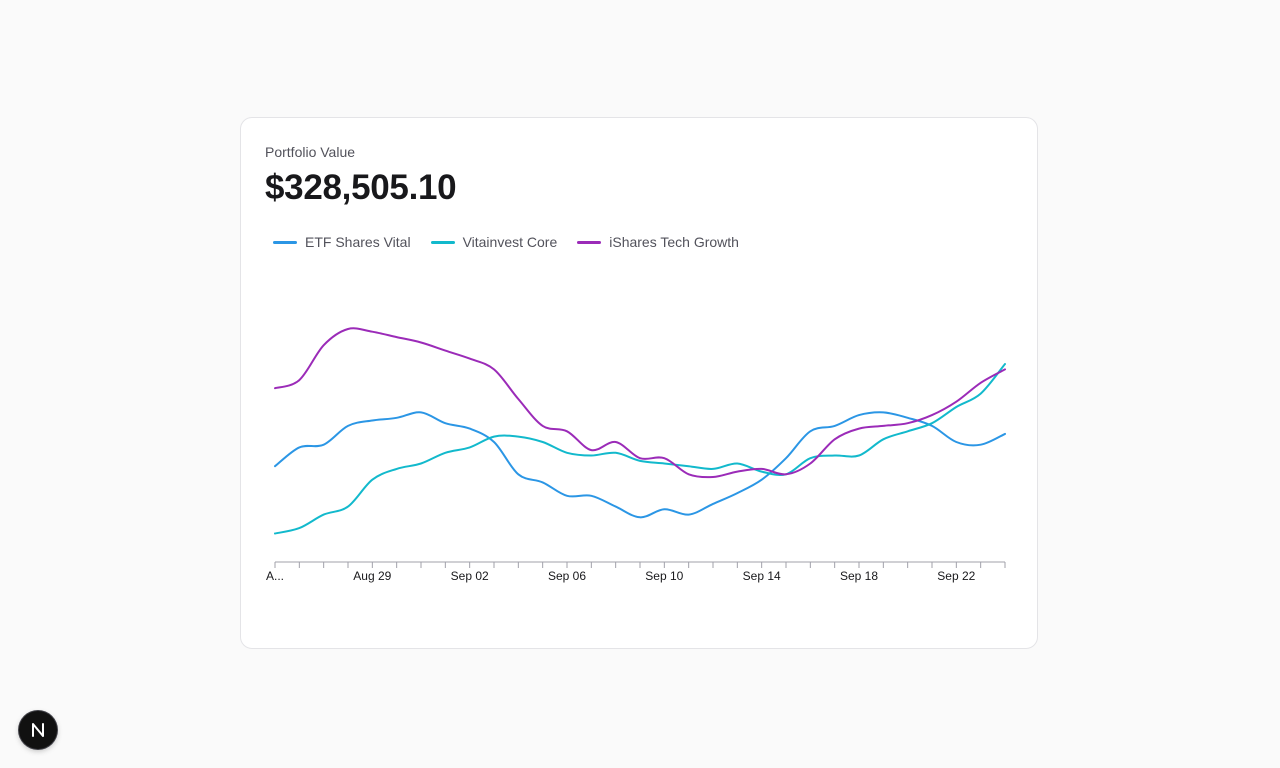 This screenshot has width=1280, height=768. What do you see at coordinates (859, 576) in the screenshot?
I see `x-tick-label: Sep 18` at bounding box center [859, 576].